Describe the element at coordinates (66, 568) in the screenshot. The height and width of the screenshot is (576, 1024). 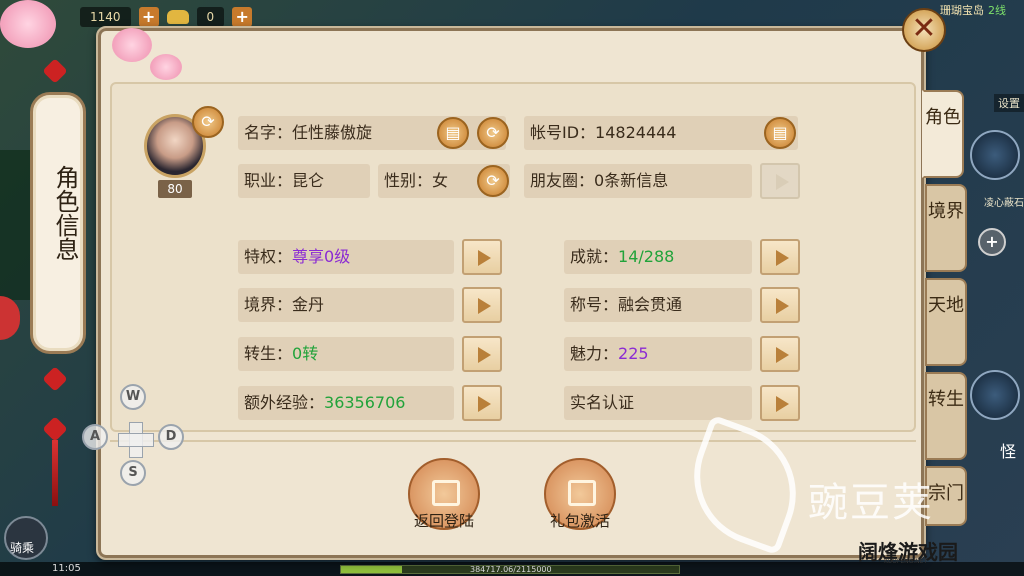
I see `clock: 11:05` at that location.